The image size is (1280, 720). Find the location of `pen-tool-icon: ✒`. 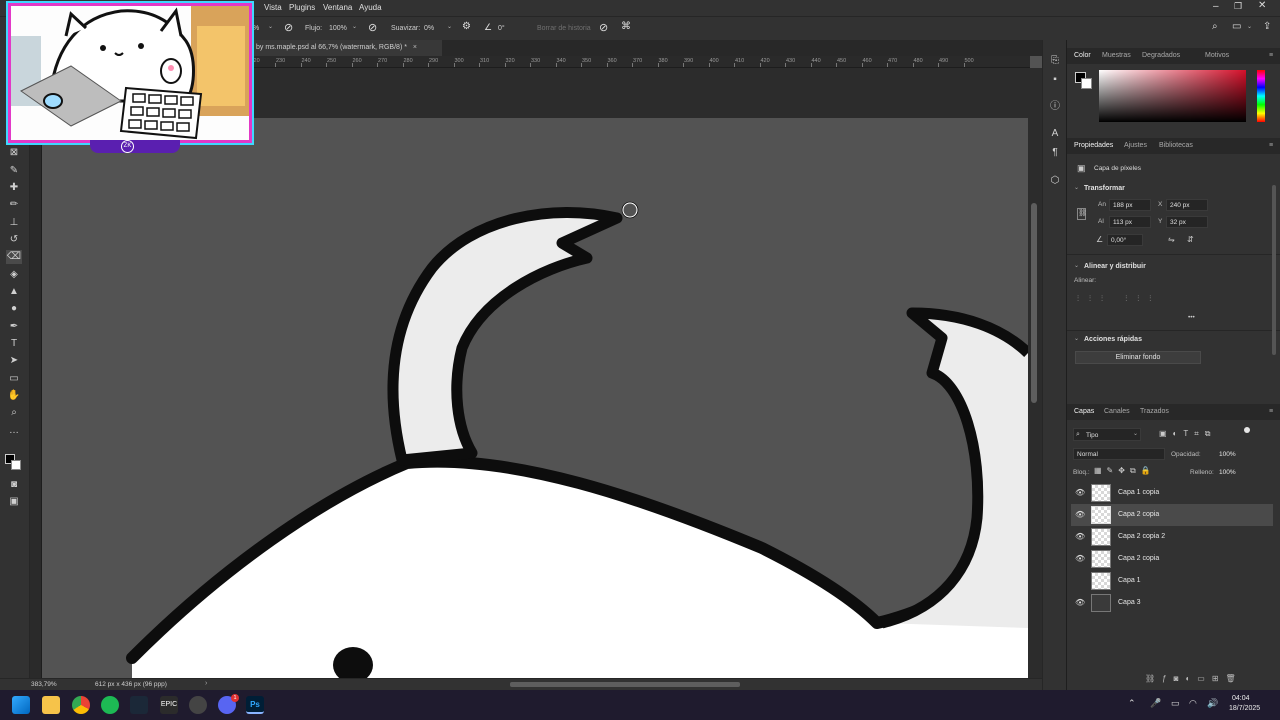

pen-tool-icon: ✒ is located at coordinates (14, 327).